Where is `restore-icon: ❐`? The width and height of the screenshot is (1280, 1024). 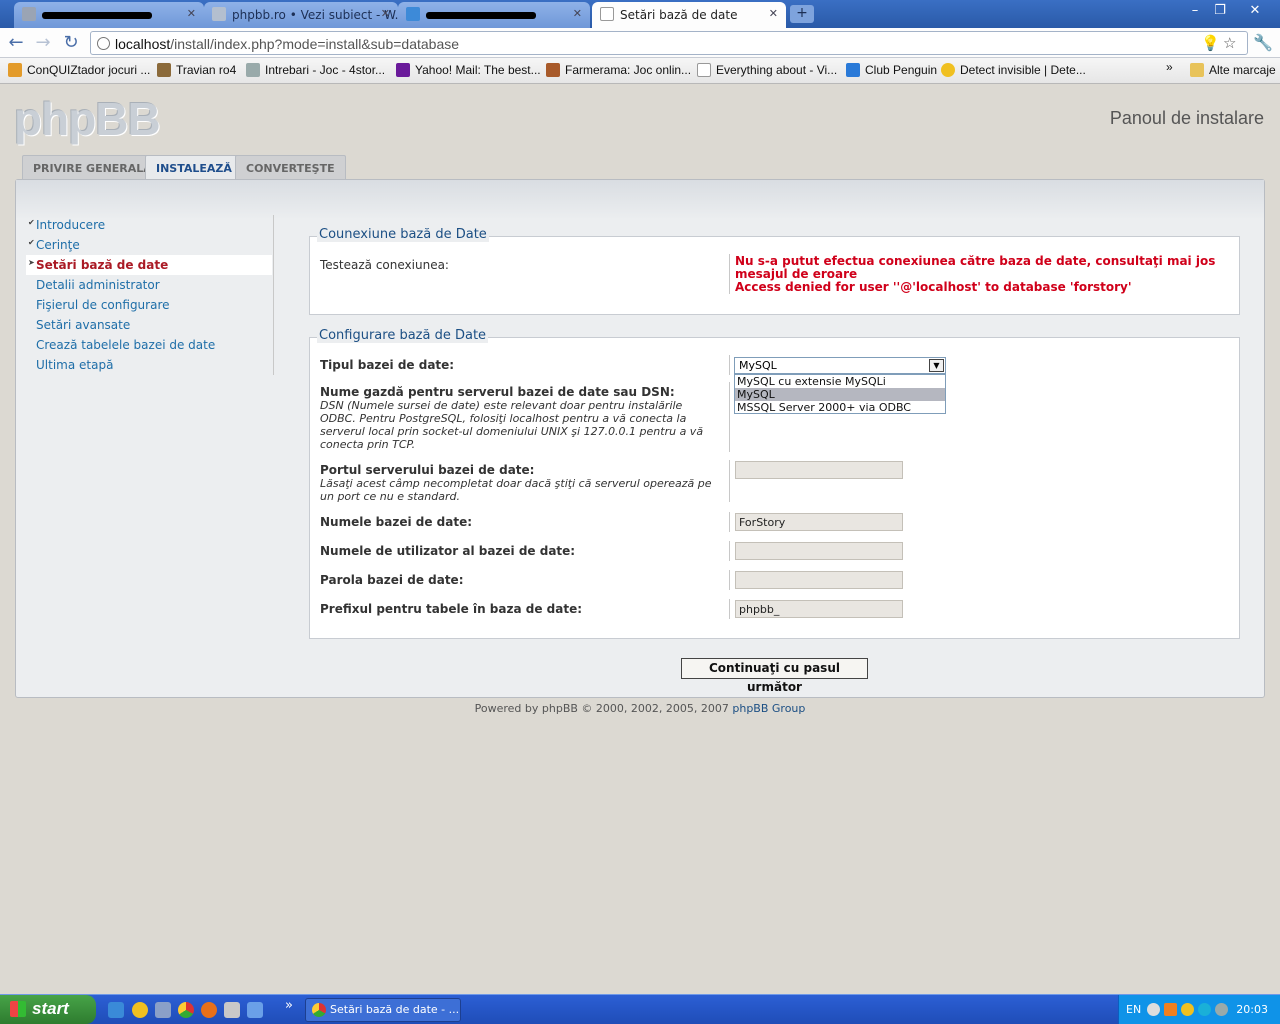 restore-icon: ❐ is located at coordinates (1220, 11).